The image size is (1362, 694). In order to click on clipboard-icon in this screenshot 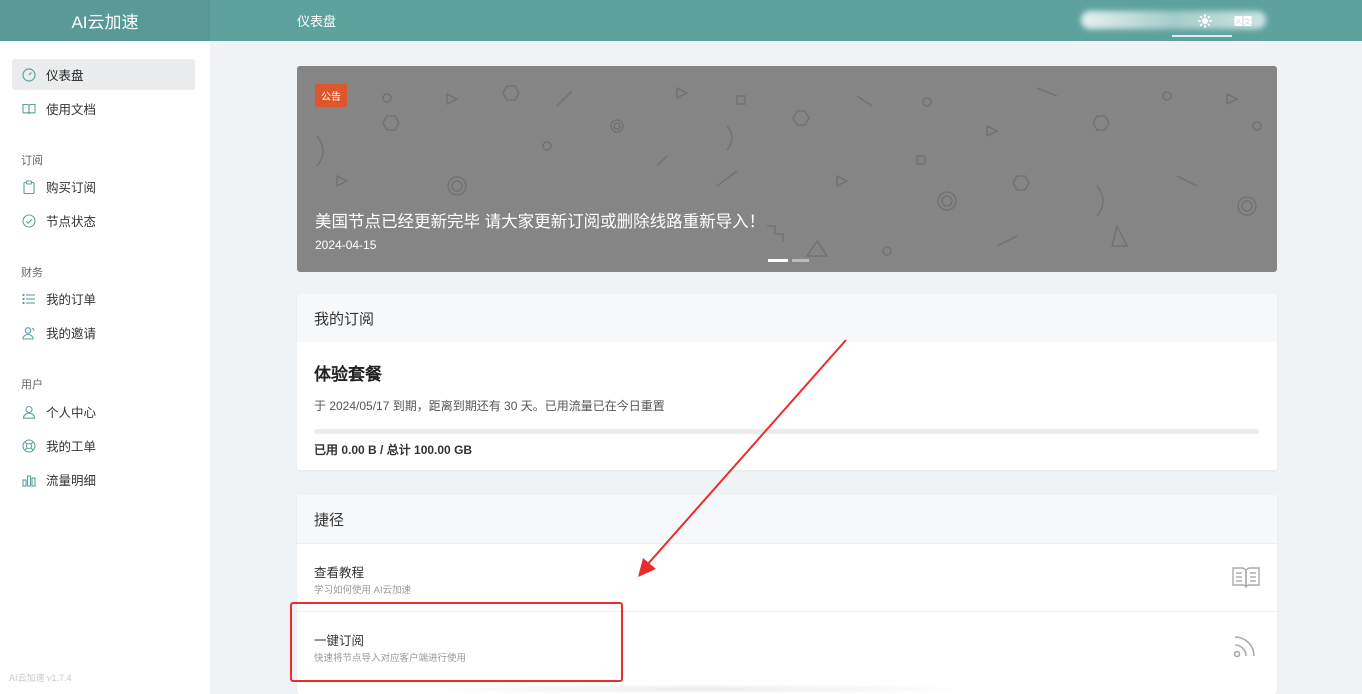, I will do `click(28, 186)`.